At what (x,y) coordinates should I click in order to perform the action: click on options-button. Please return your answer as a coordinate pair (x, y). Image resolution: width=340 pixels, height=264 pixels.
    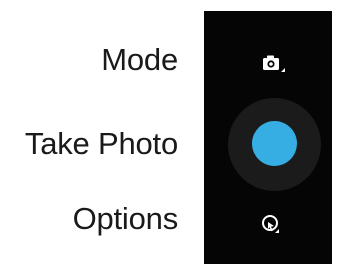
    Looking at the image, I should click on (271, 225).